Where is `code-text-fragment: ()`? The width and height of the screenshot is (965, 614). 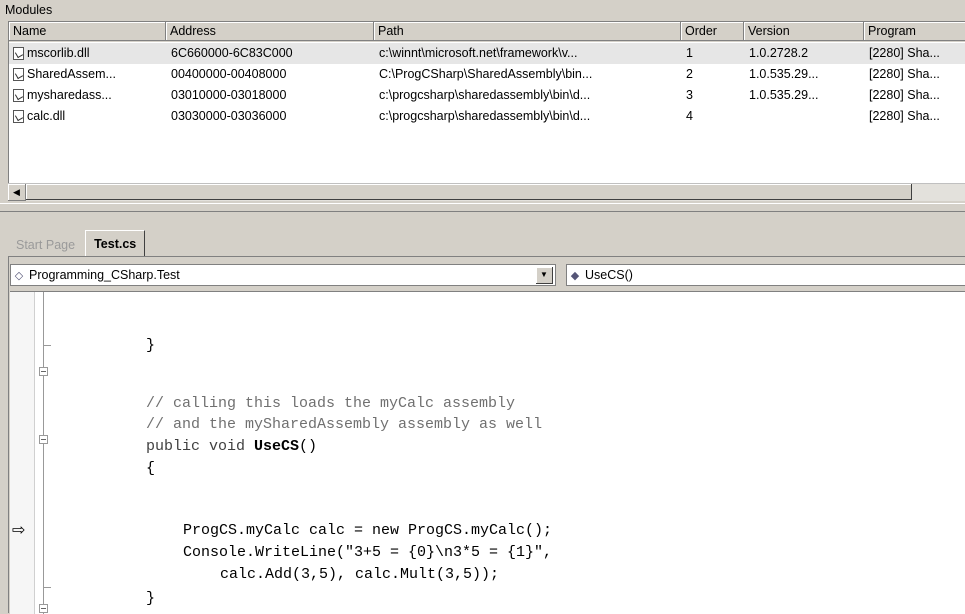
code-text-fragment: () is located at coordinates (308, 446).